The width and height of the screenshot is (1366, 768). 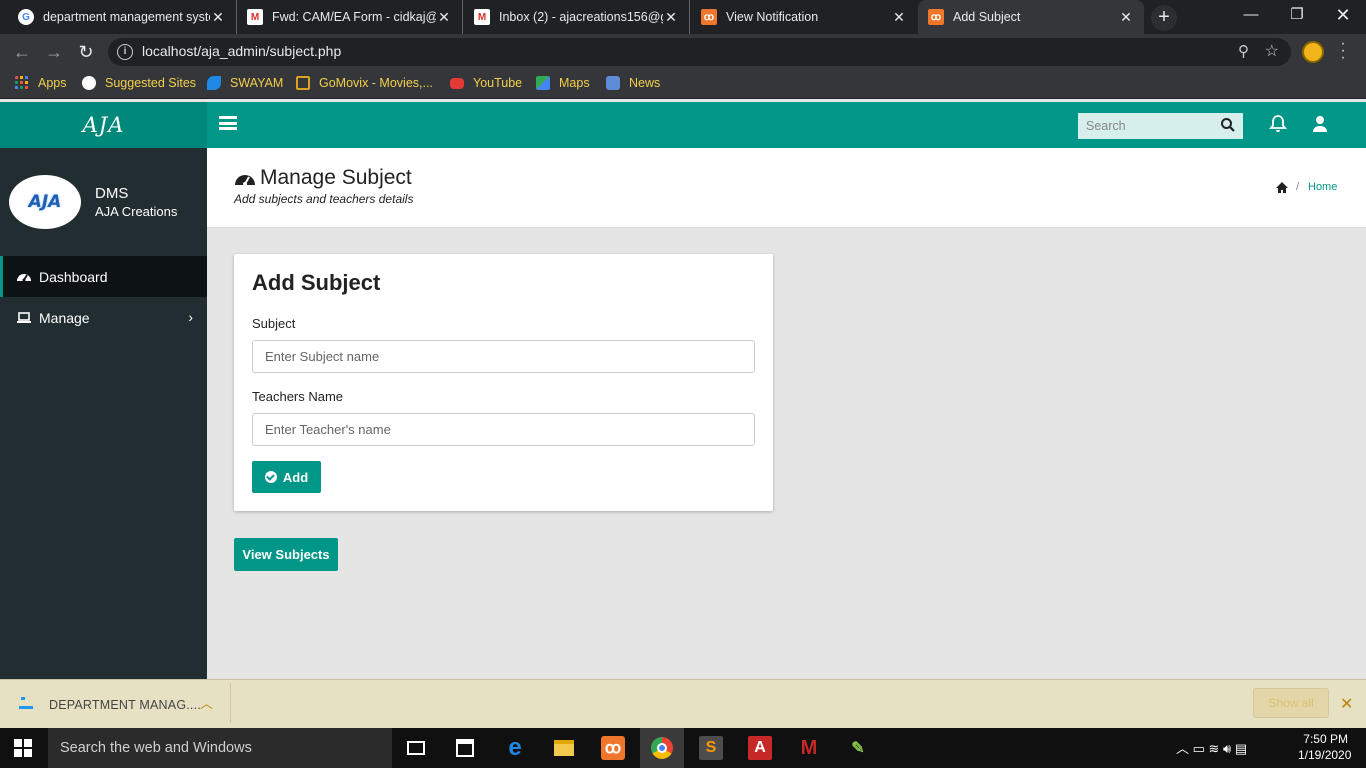 What do you see at coordinates (214, 83) in the screenshot?
I see `swayam-icon` at bounding box center [214, 83].